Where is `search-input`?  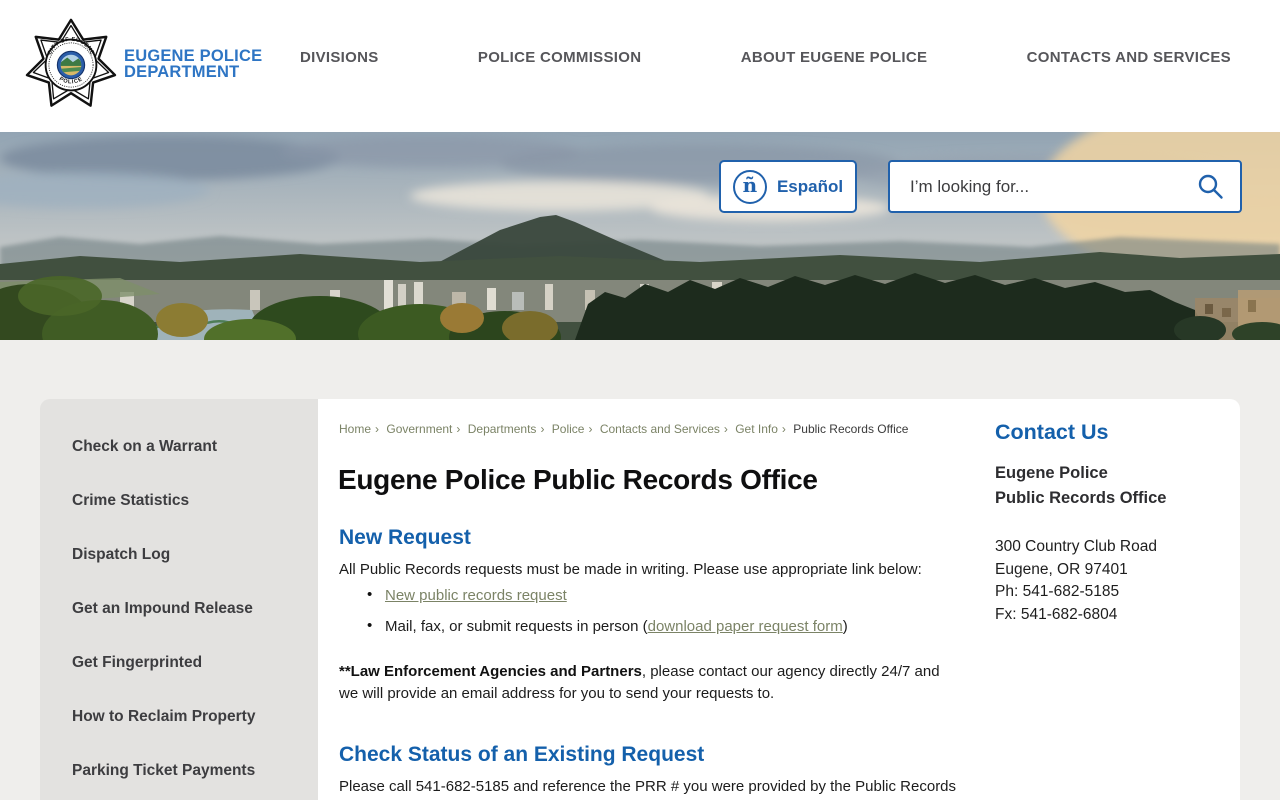
search-input is located at coordinates (1040, 186).